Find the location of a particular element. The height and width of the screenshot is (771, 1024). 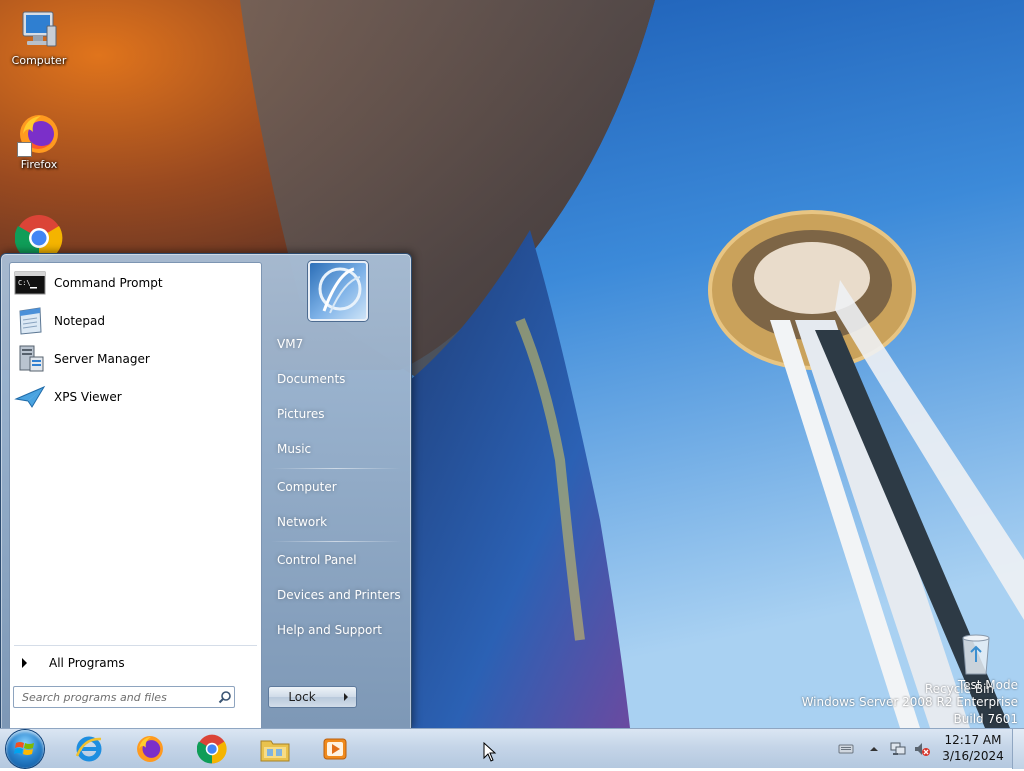

shortcut-arrow-icon is located at coordinates (24, 149).